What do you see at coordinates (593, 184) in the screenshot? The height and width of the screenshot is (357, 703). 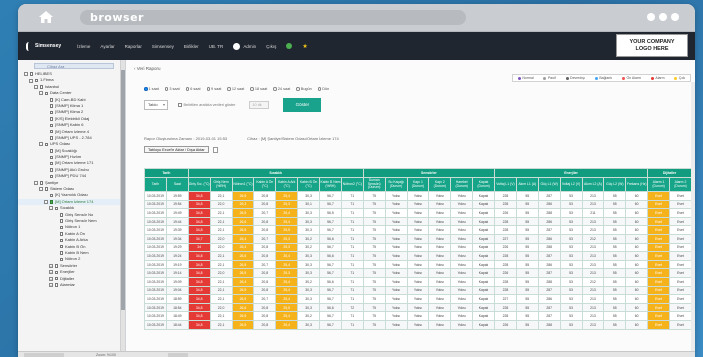 I see `column-header: Akım L2 (A)` at bounding box center [593, 184].